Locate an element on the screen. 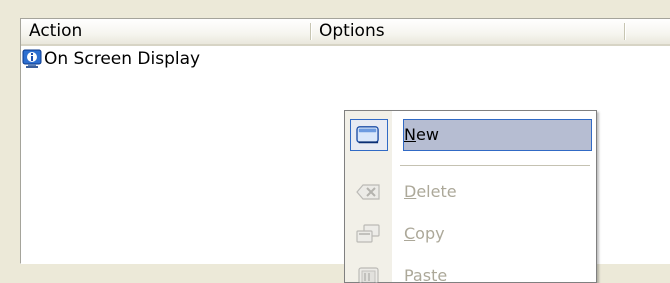  copy-icon is located at coordinates (368, 233).